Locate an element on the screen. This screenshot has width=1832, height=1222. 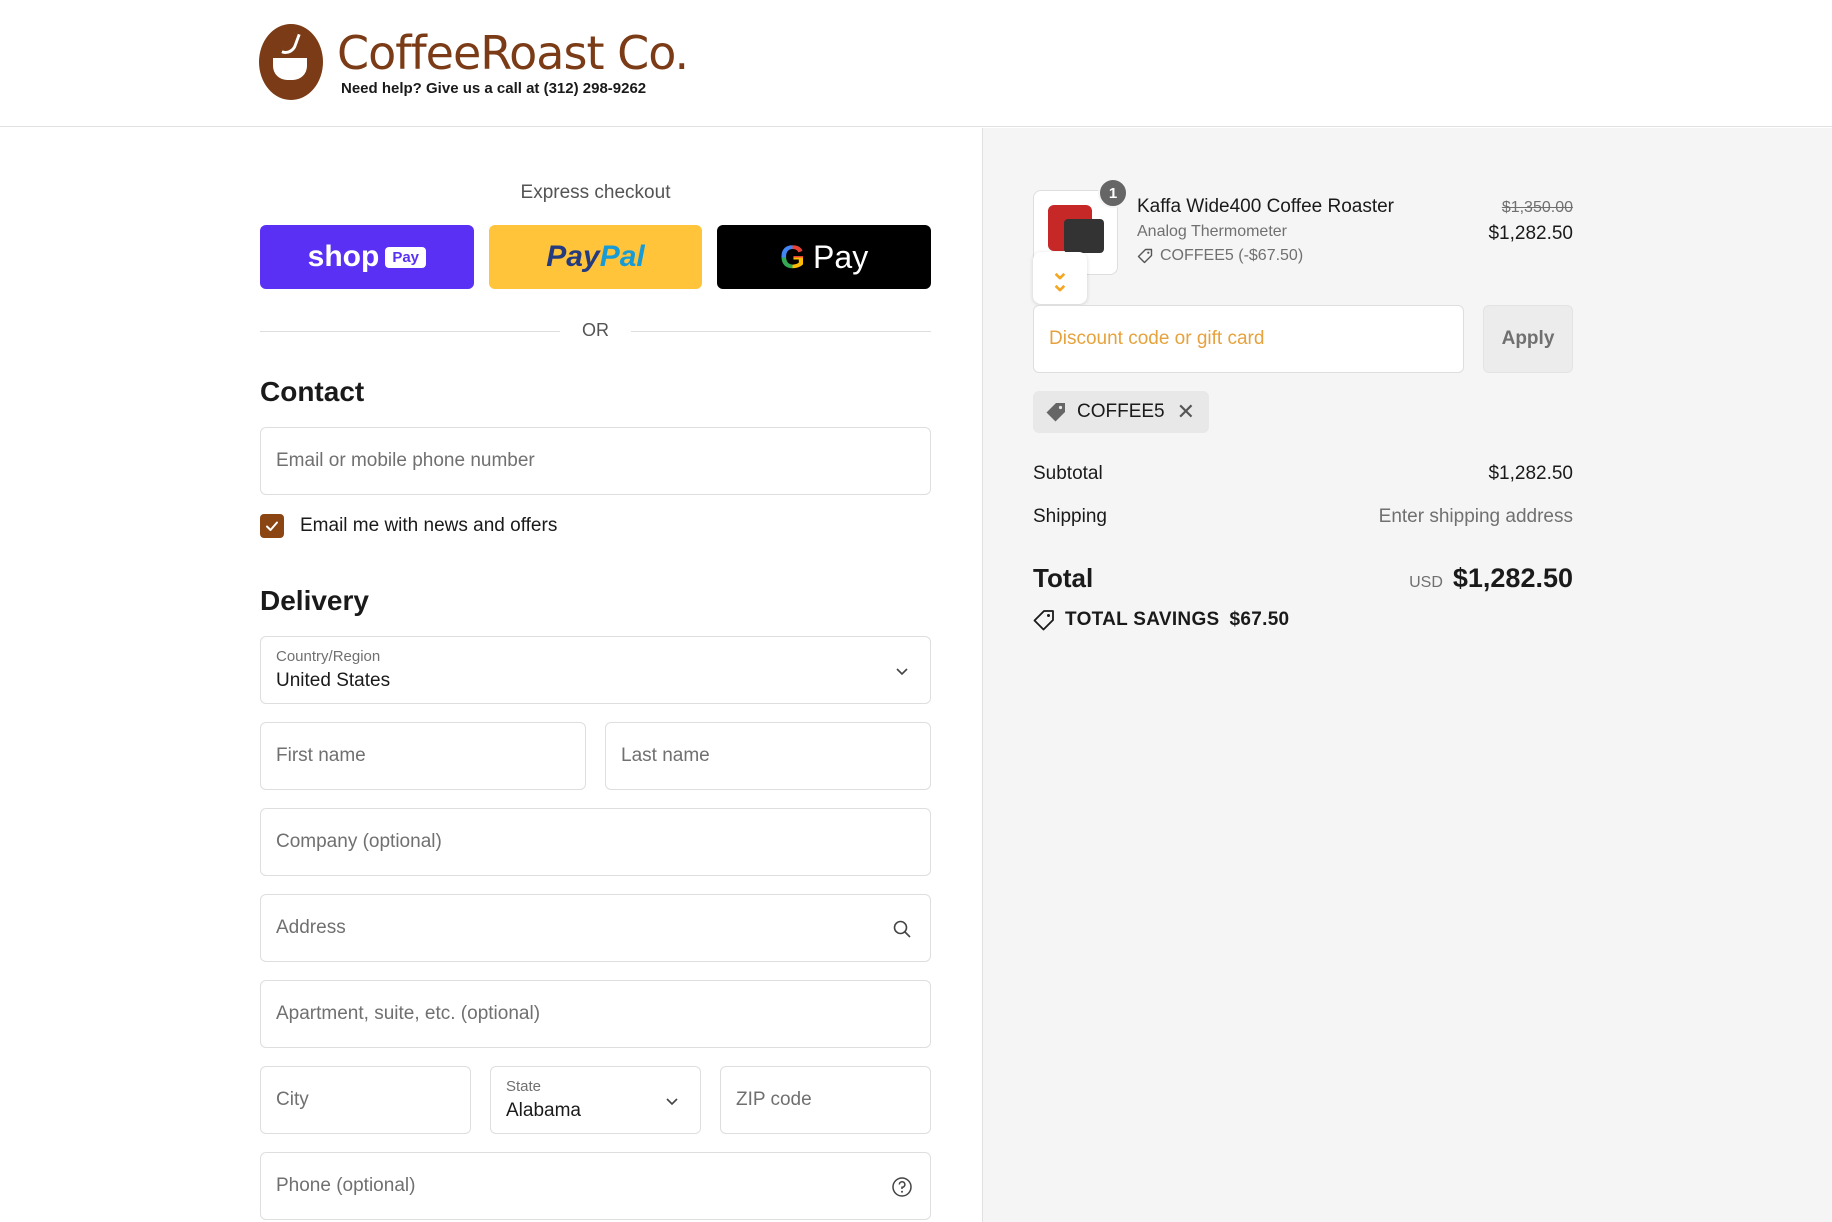
shop-pay-badge: Pay is located at coordinates (406, 257).